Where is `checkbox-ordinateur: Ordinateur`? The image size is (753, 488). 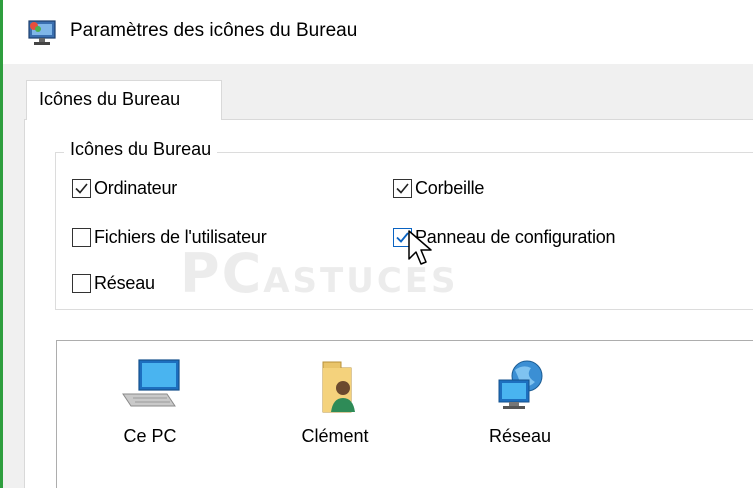
checkbox-ordinateur: Ordinateur is located at coordinates (124, 188).